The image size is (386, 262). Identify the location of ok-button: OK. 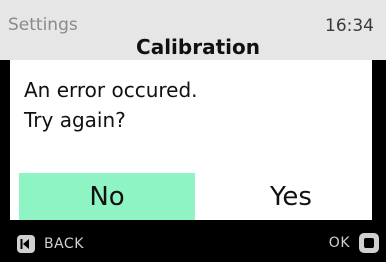
(354, 243).